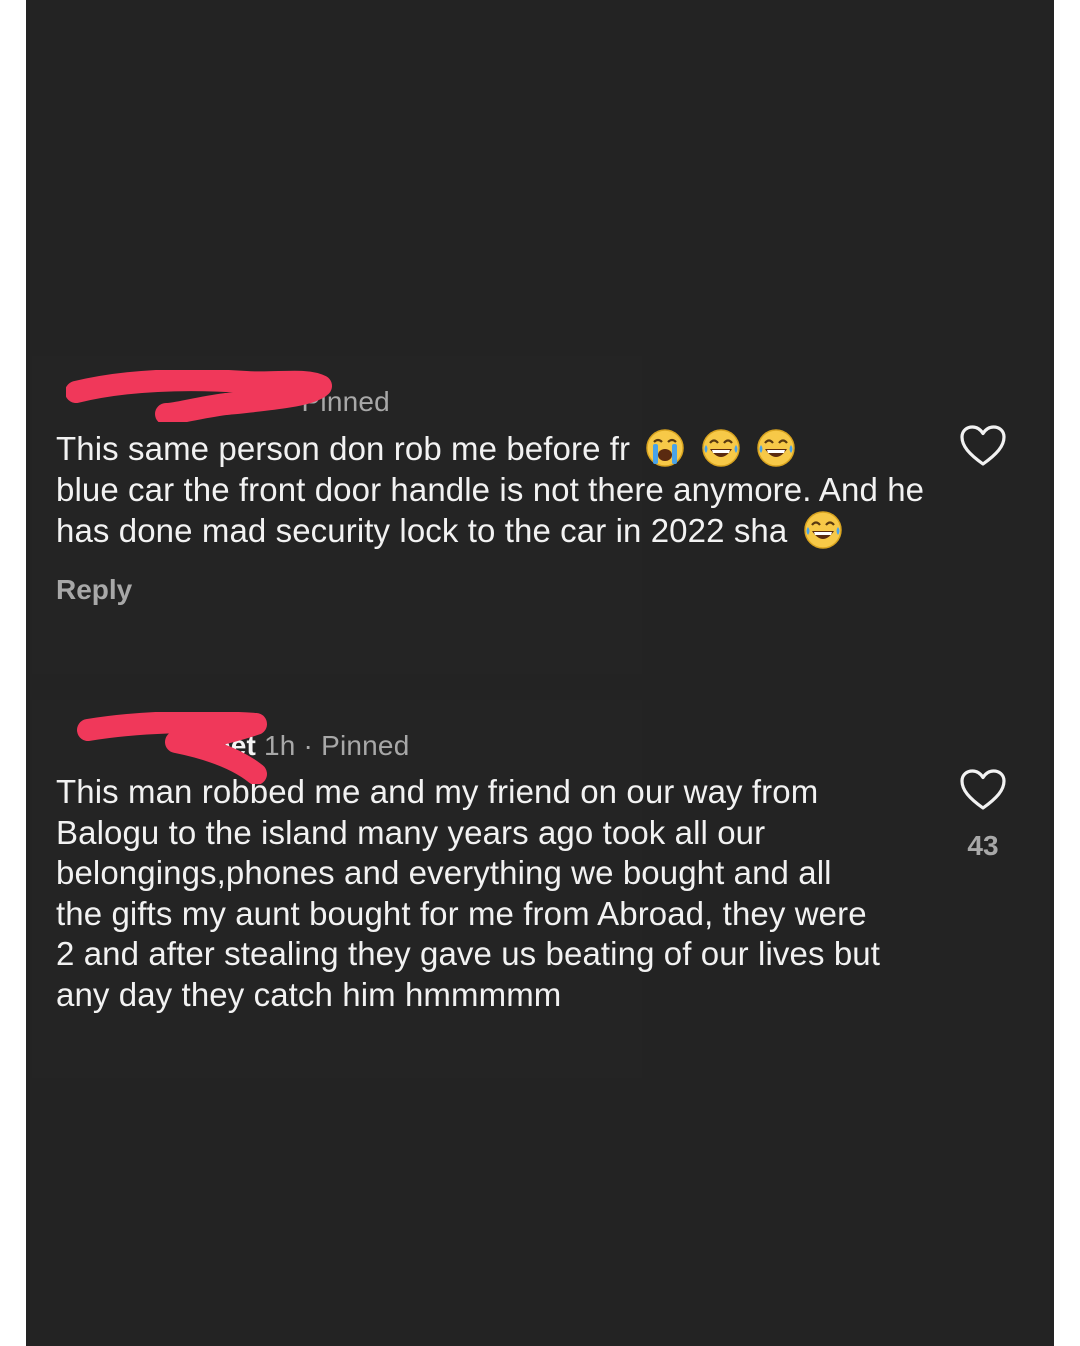 The width and height of the screenshot is (1080, 1346). Describe the element at coordinates (983, 845) in the screenshot. I see `like-count: 43` at that location.